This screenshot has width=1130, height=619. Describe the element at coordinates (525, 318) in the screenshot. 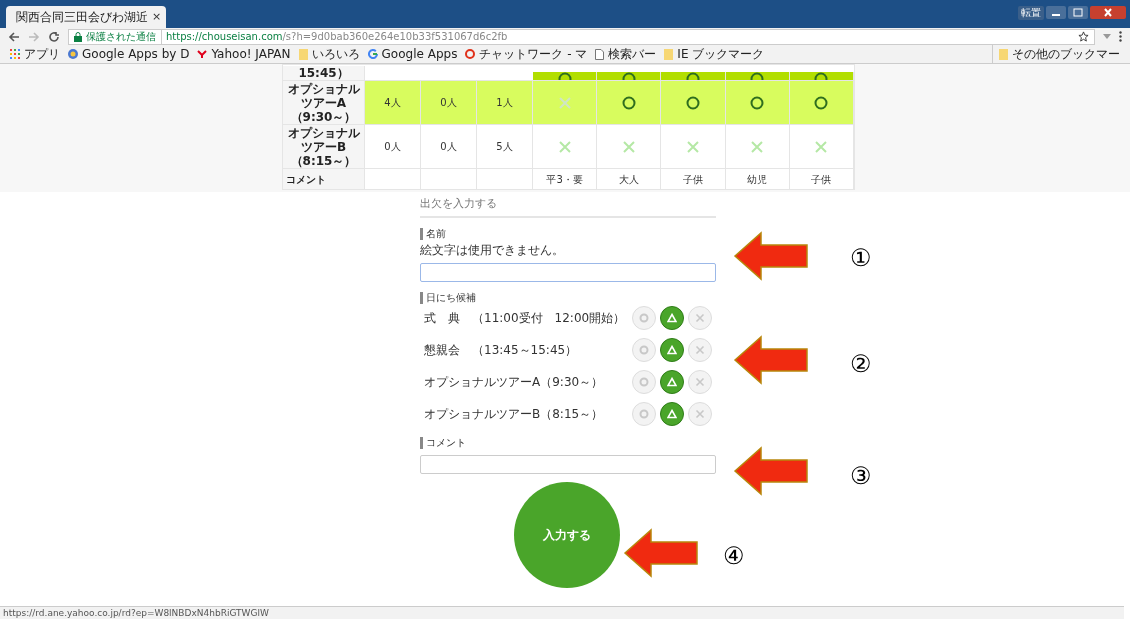

I see `date-option-label: 式 典 （11:00受付 12:00開始）` at that location.